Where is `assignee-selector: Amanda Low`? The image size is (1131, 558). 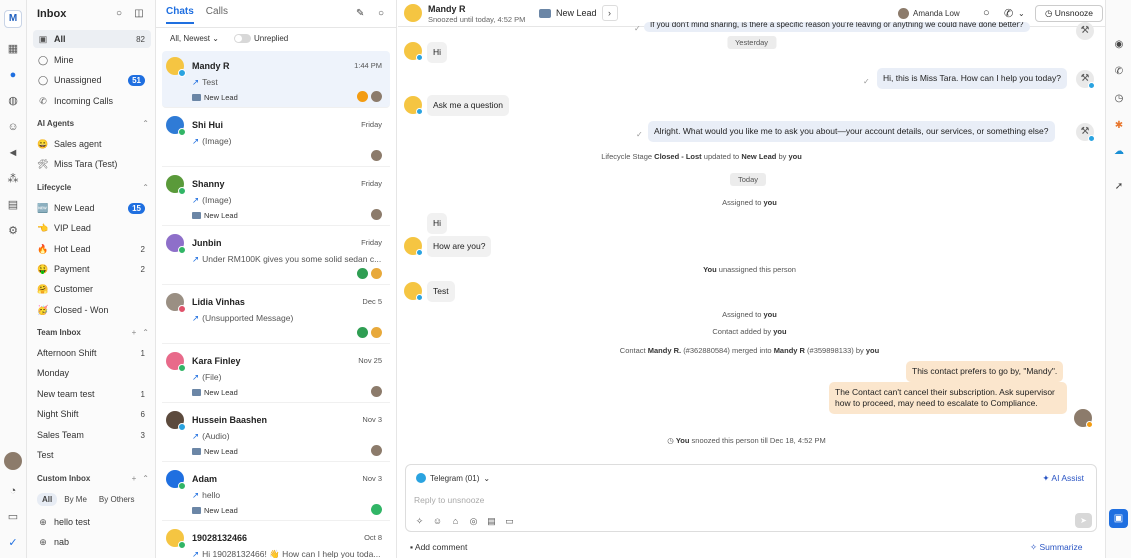 assignee-selector: Amanda Low is located at coordinates (929, 13).